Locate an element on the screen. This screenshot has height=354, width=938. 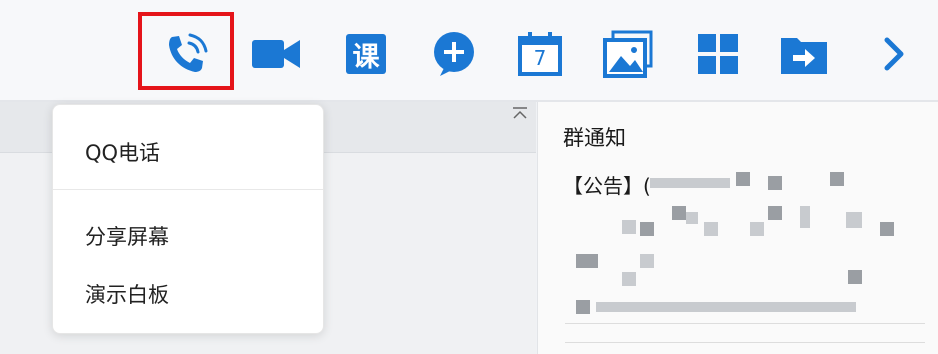
highlight-box is located at coordinates (186, 51).